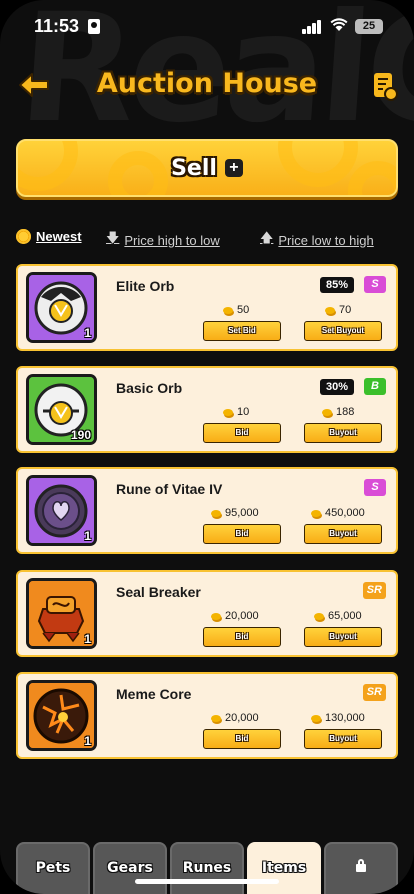  I want to click on tab-runes: Runes, so click(207, 868).